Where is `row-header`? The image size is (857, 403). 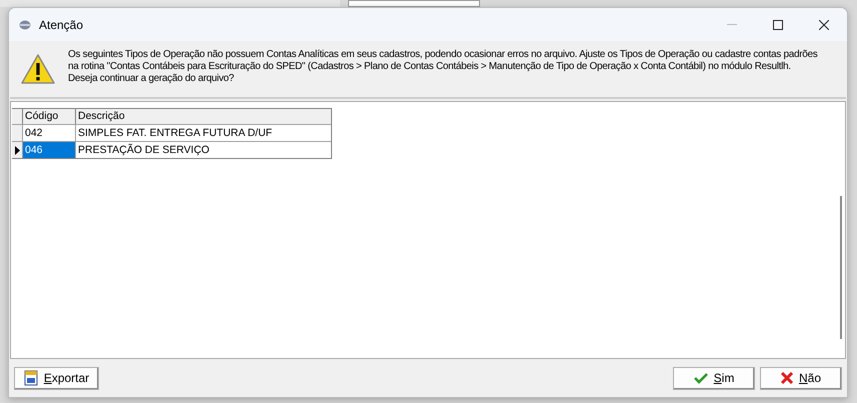 row-header is located at coordinates (17, 150).